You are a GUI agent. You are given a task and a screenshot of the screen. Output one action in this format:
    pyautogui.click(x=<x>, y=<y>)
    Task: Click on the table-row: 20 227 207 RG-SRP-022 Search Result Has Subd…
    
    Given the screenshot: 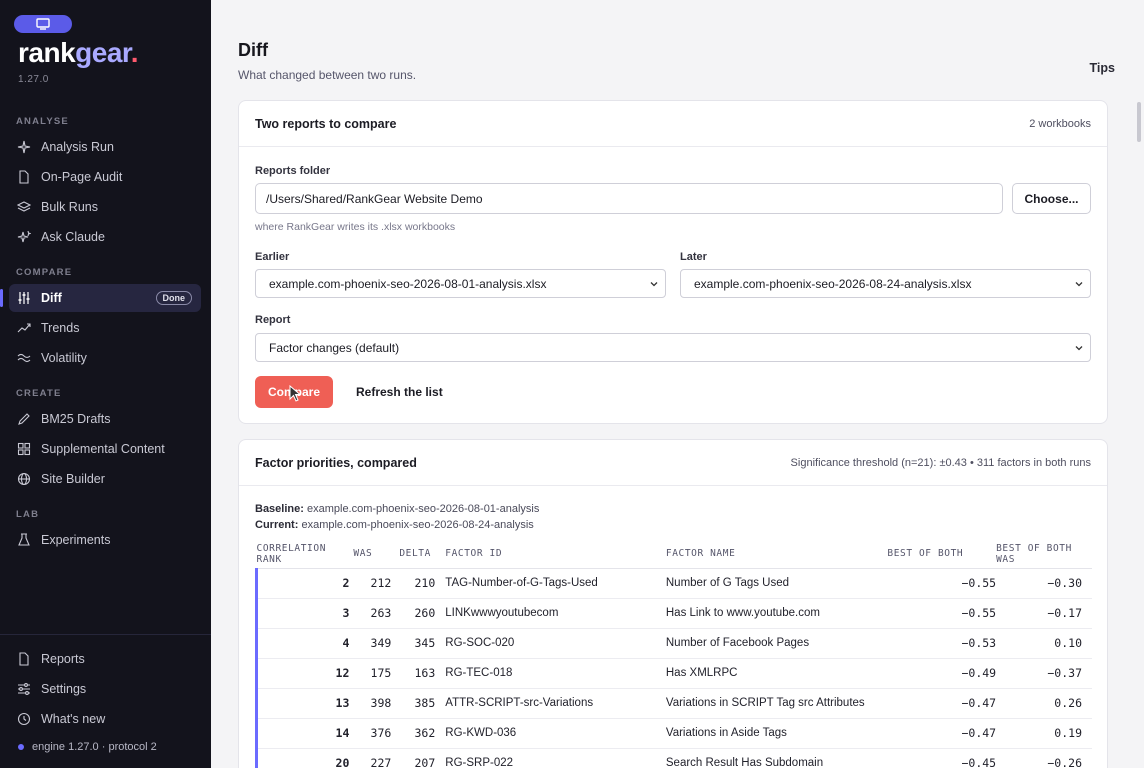 What is the action you would take?
    pyautogui.click(x=673, y=758)
    